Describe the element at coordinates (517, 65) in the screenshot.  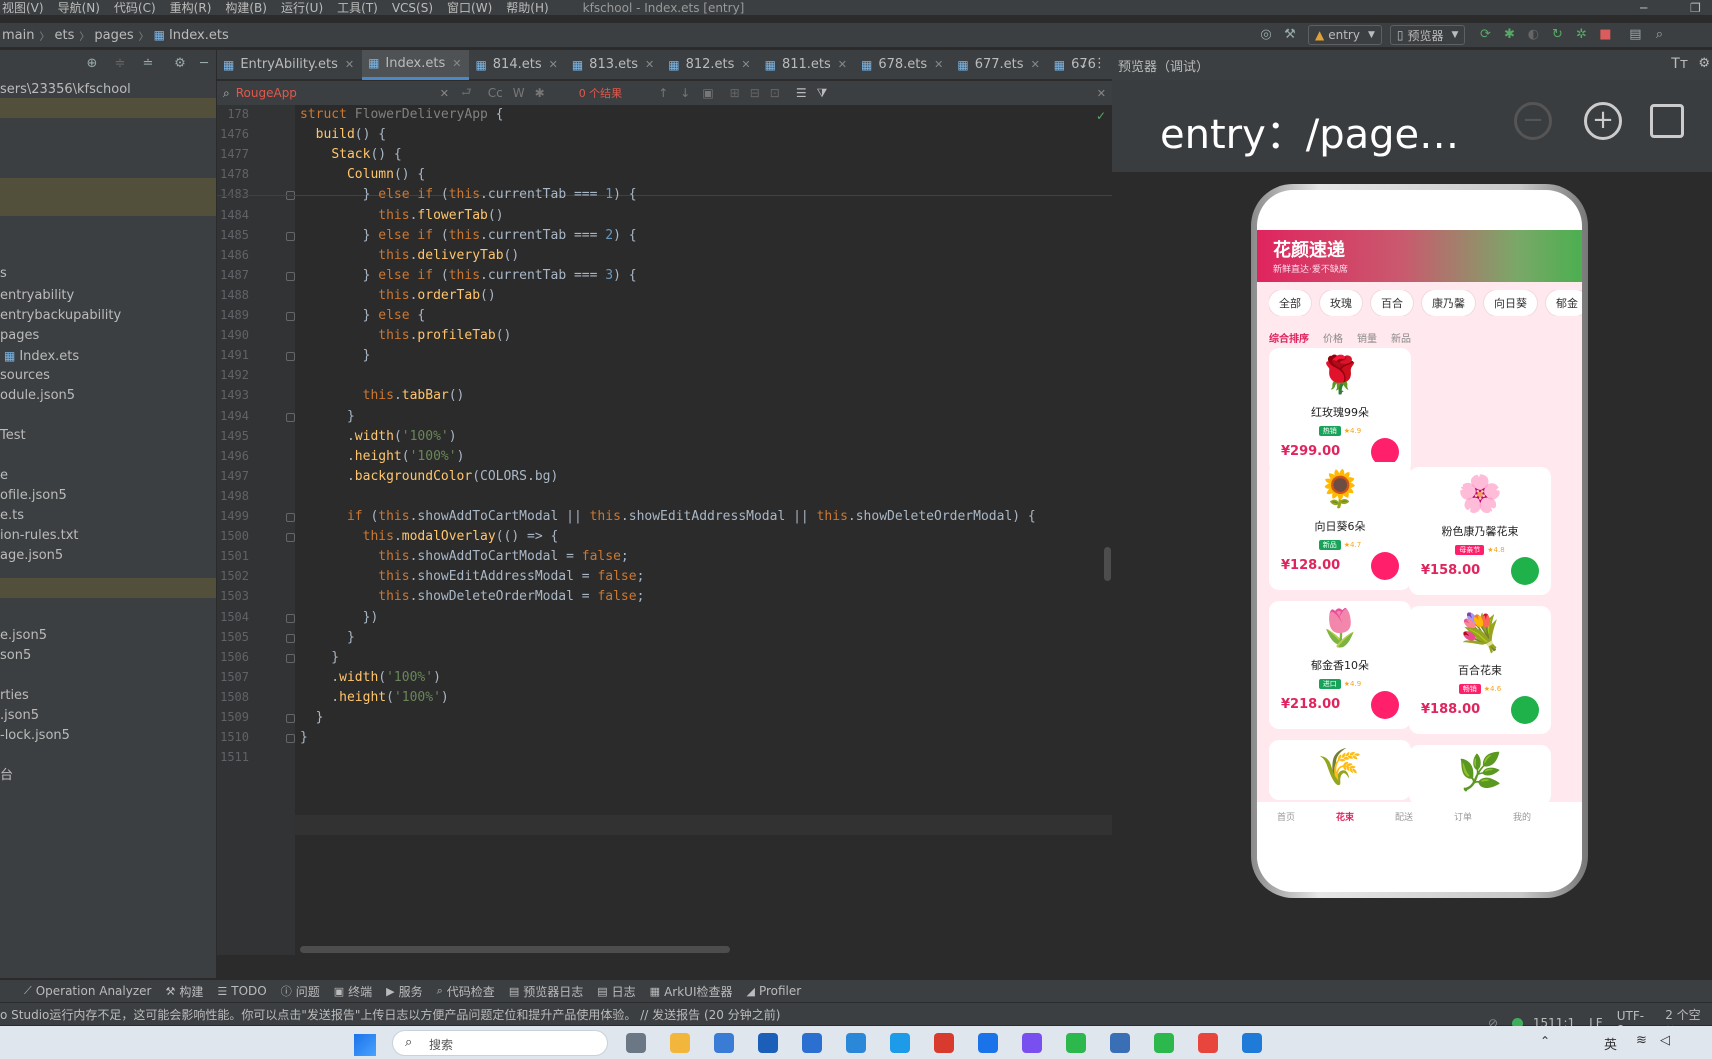
I see `tab-814-ets: ▦ 814.ets ✕` at that location.